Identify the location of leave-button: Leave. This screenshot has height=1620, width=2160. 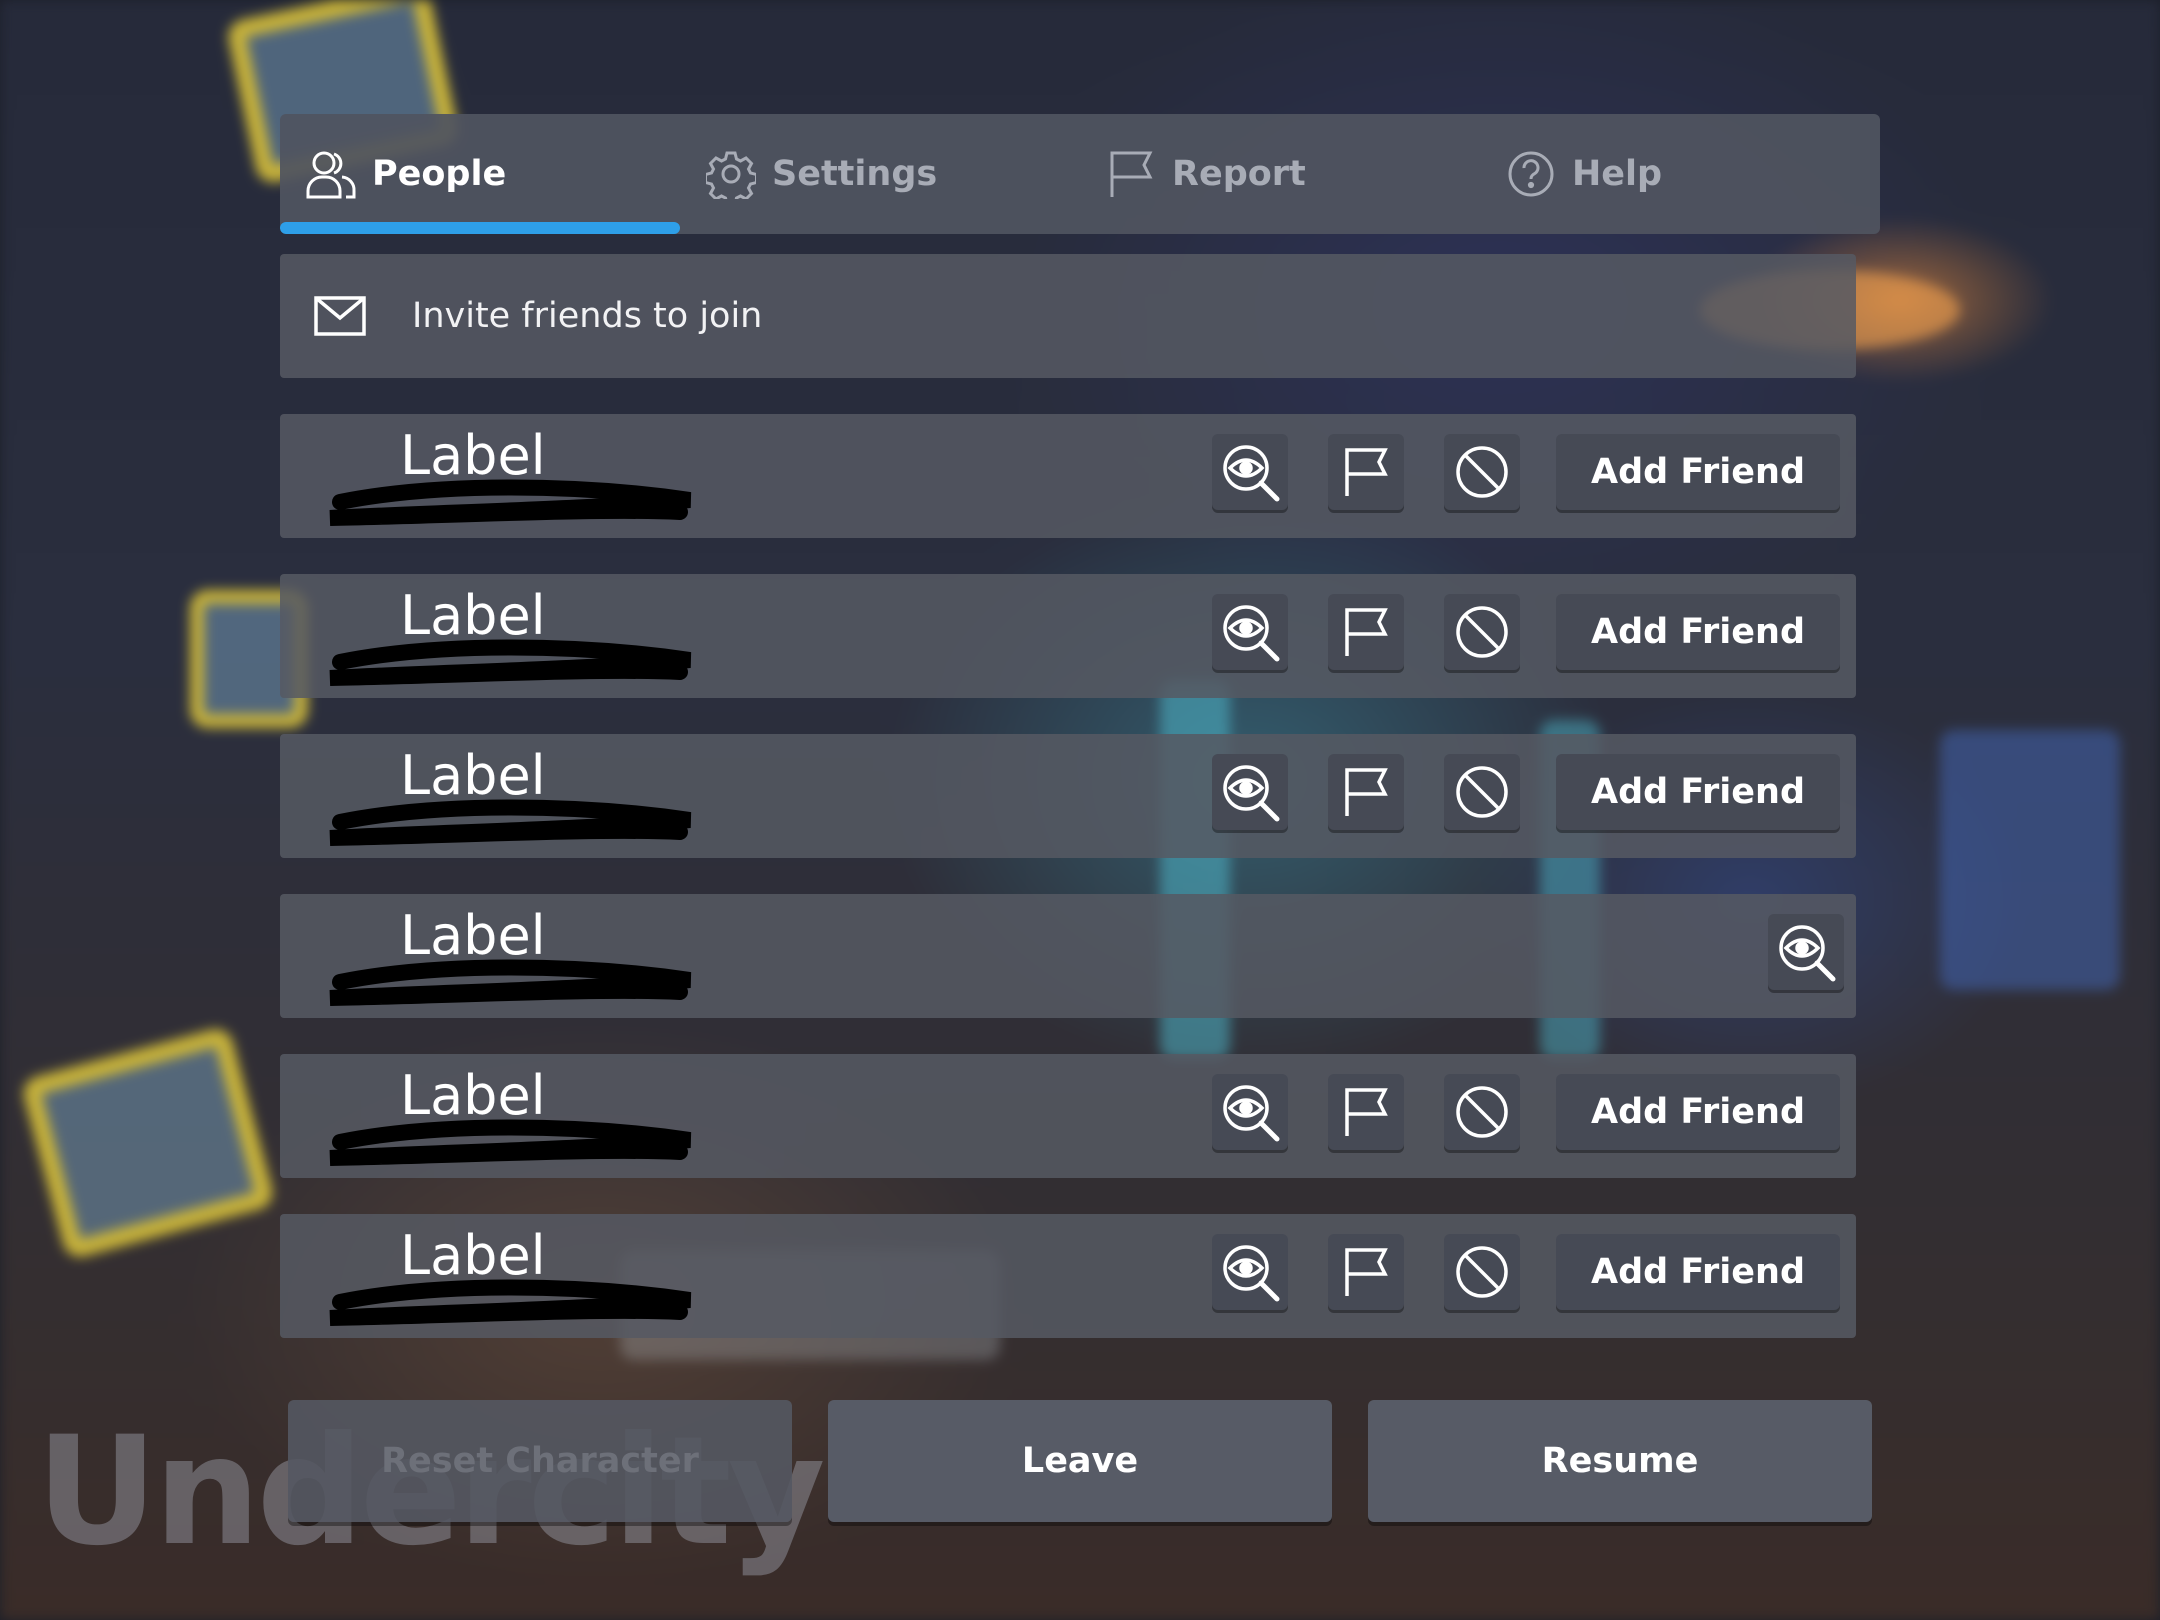
(1080, 1461).